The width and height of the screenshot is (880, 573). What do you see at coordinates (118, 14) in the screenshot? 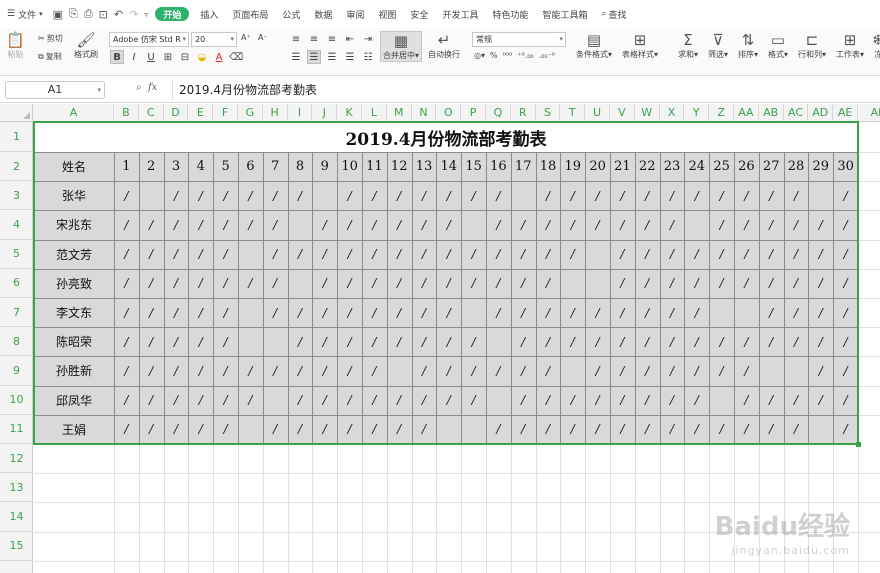
I see `undo-icon: ↶` at bounding box center [118, 14].